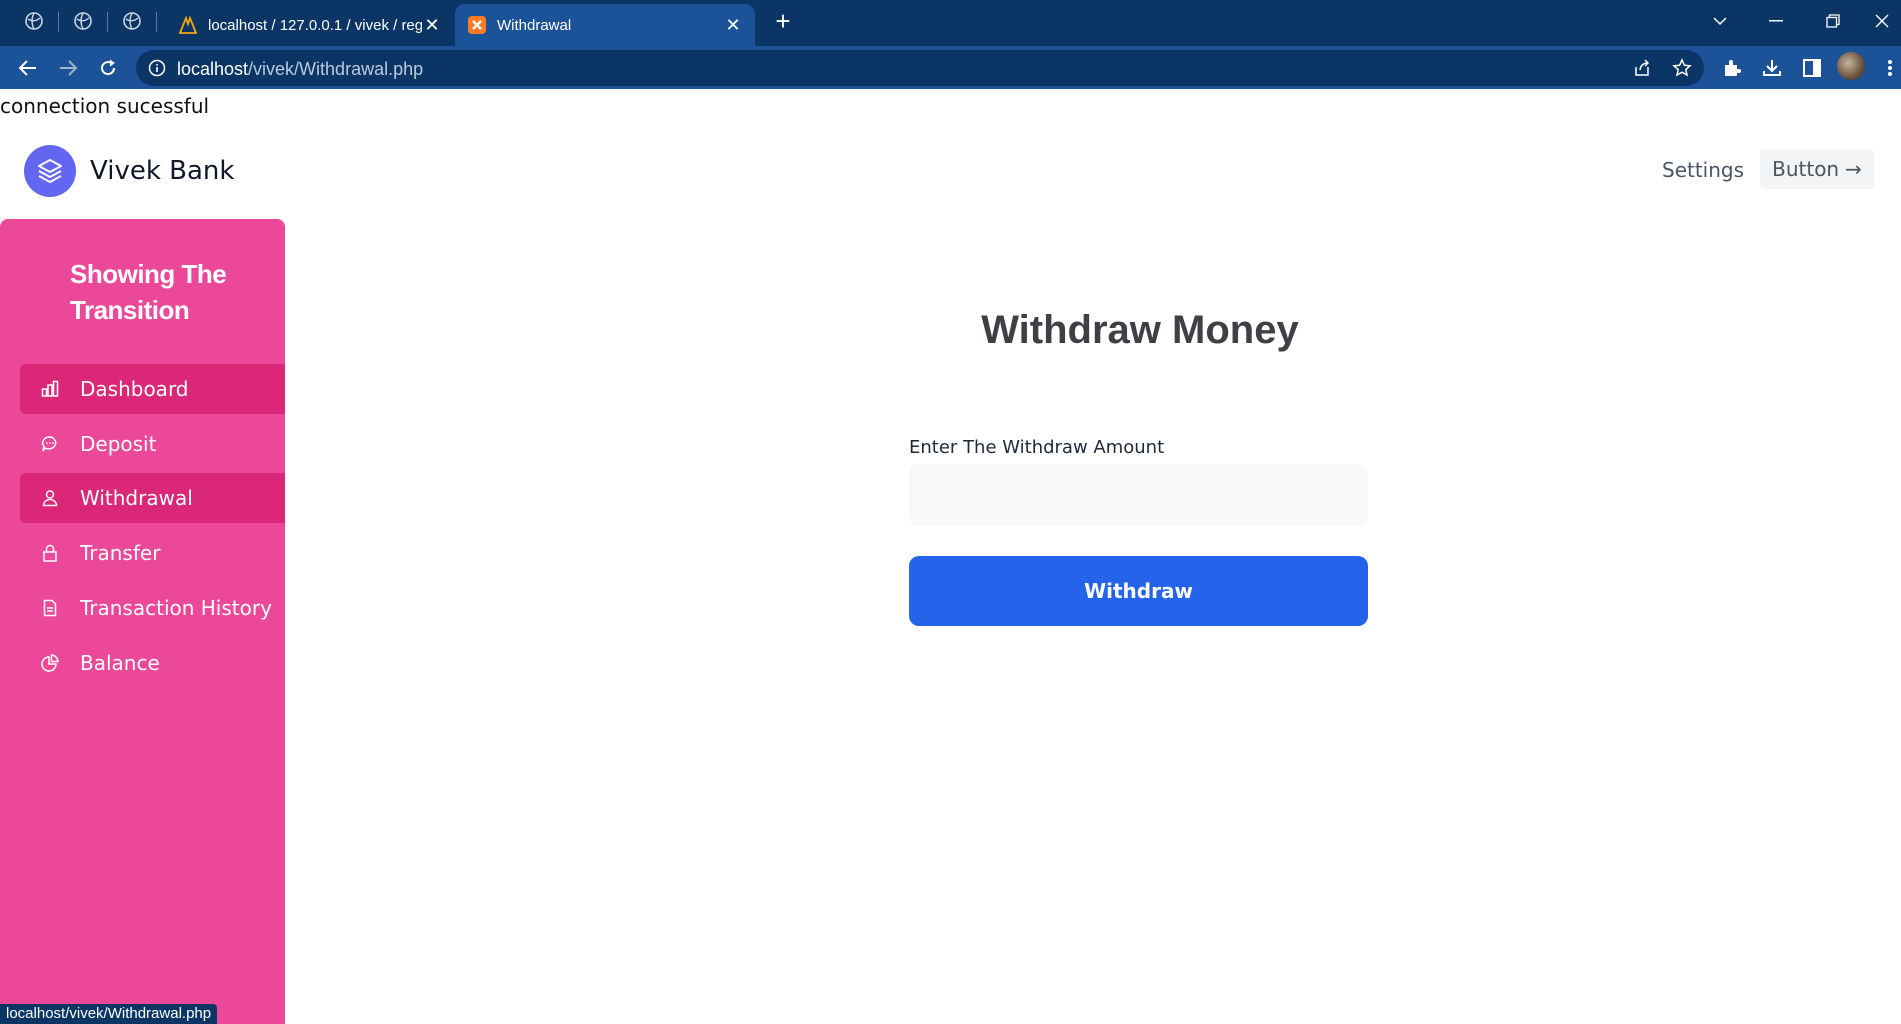  I want to click on withdraw-button: Withdraw, so click(1138, 591).